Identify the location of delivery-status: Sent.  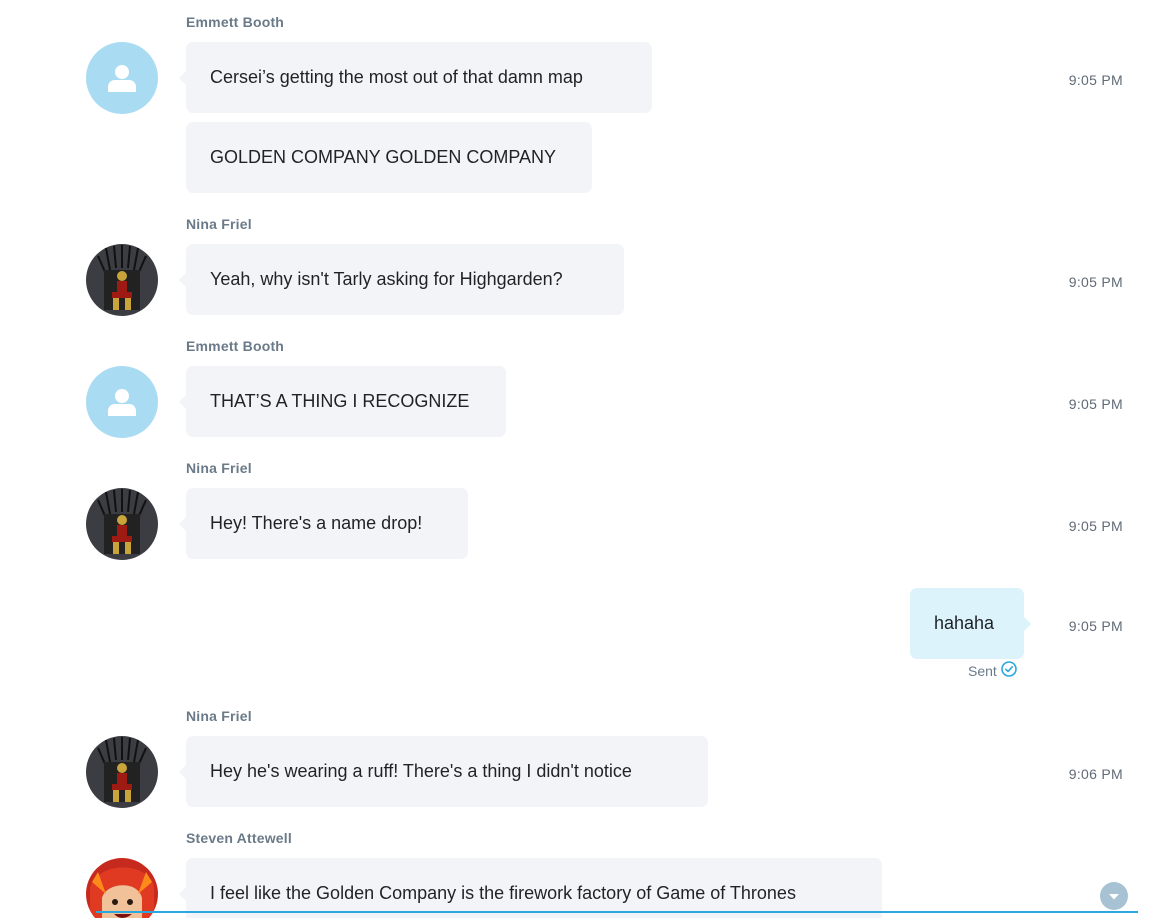
(992, 671).